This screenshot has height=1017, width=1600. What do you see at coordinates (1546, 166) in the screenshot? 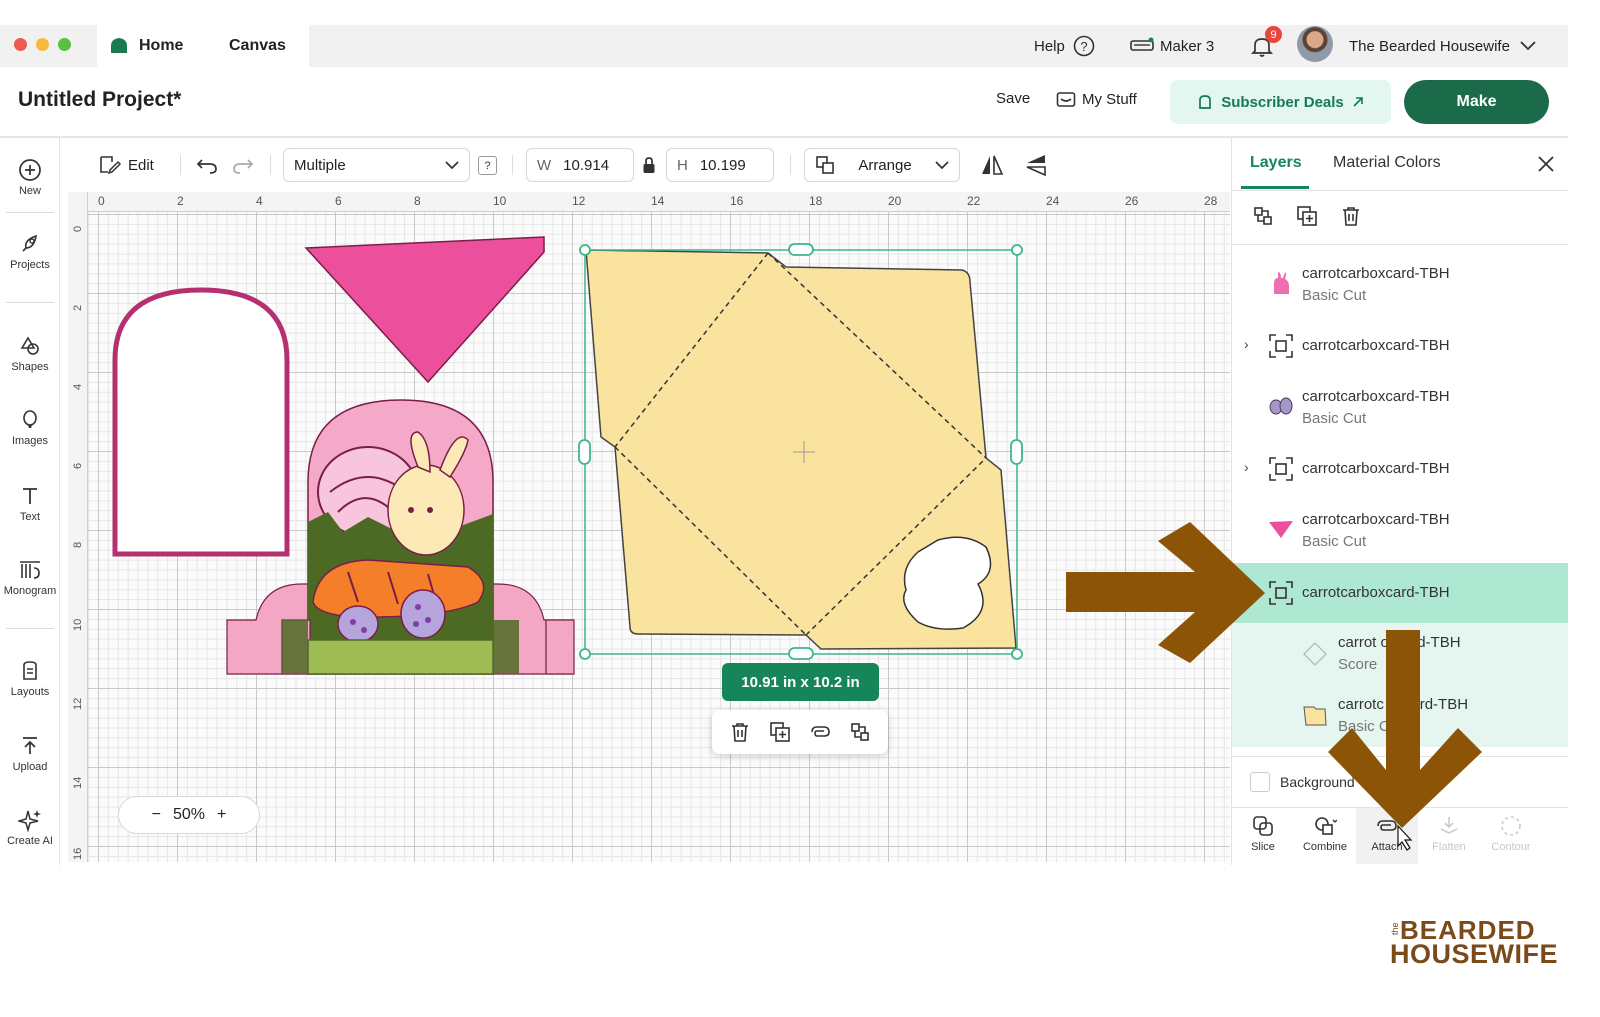
I see `close-panel-button` at bounding box center [1546, 166].